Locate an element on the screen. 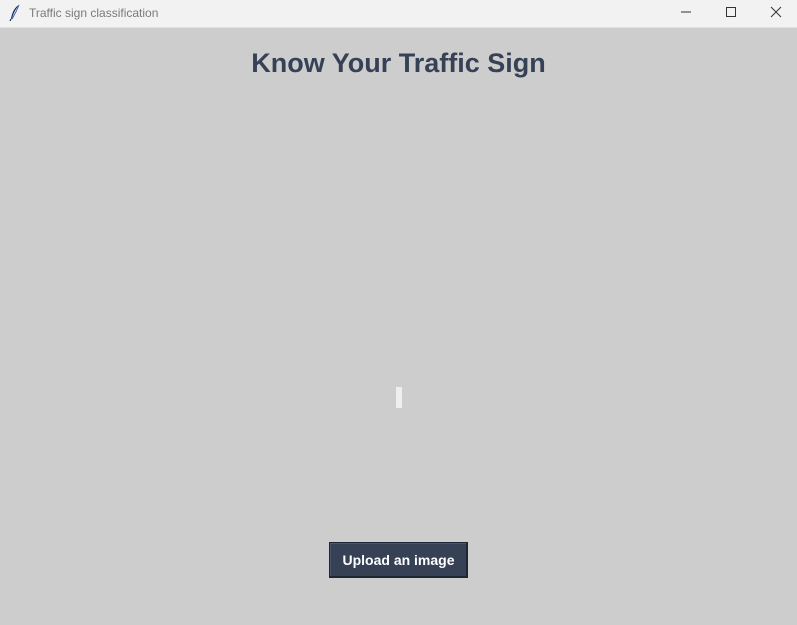  upload-image-button: Upload an image is located at coordinates (398, 560).